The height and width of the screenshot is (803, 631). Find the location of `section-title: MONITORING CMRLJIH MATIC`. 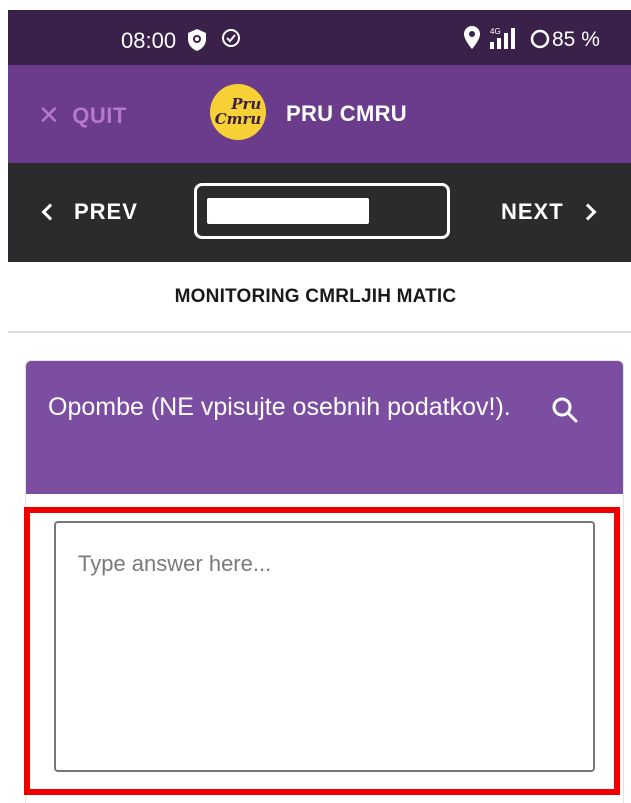

section-title: MONITORING CMRLJIH MATIC is located at coordinates (315, 296).